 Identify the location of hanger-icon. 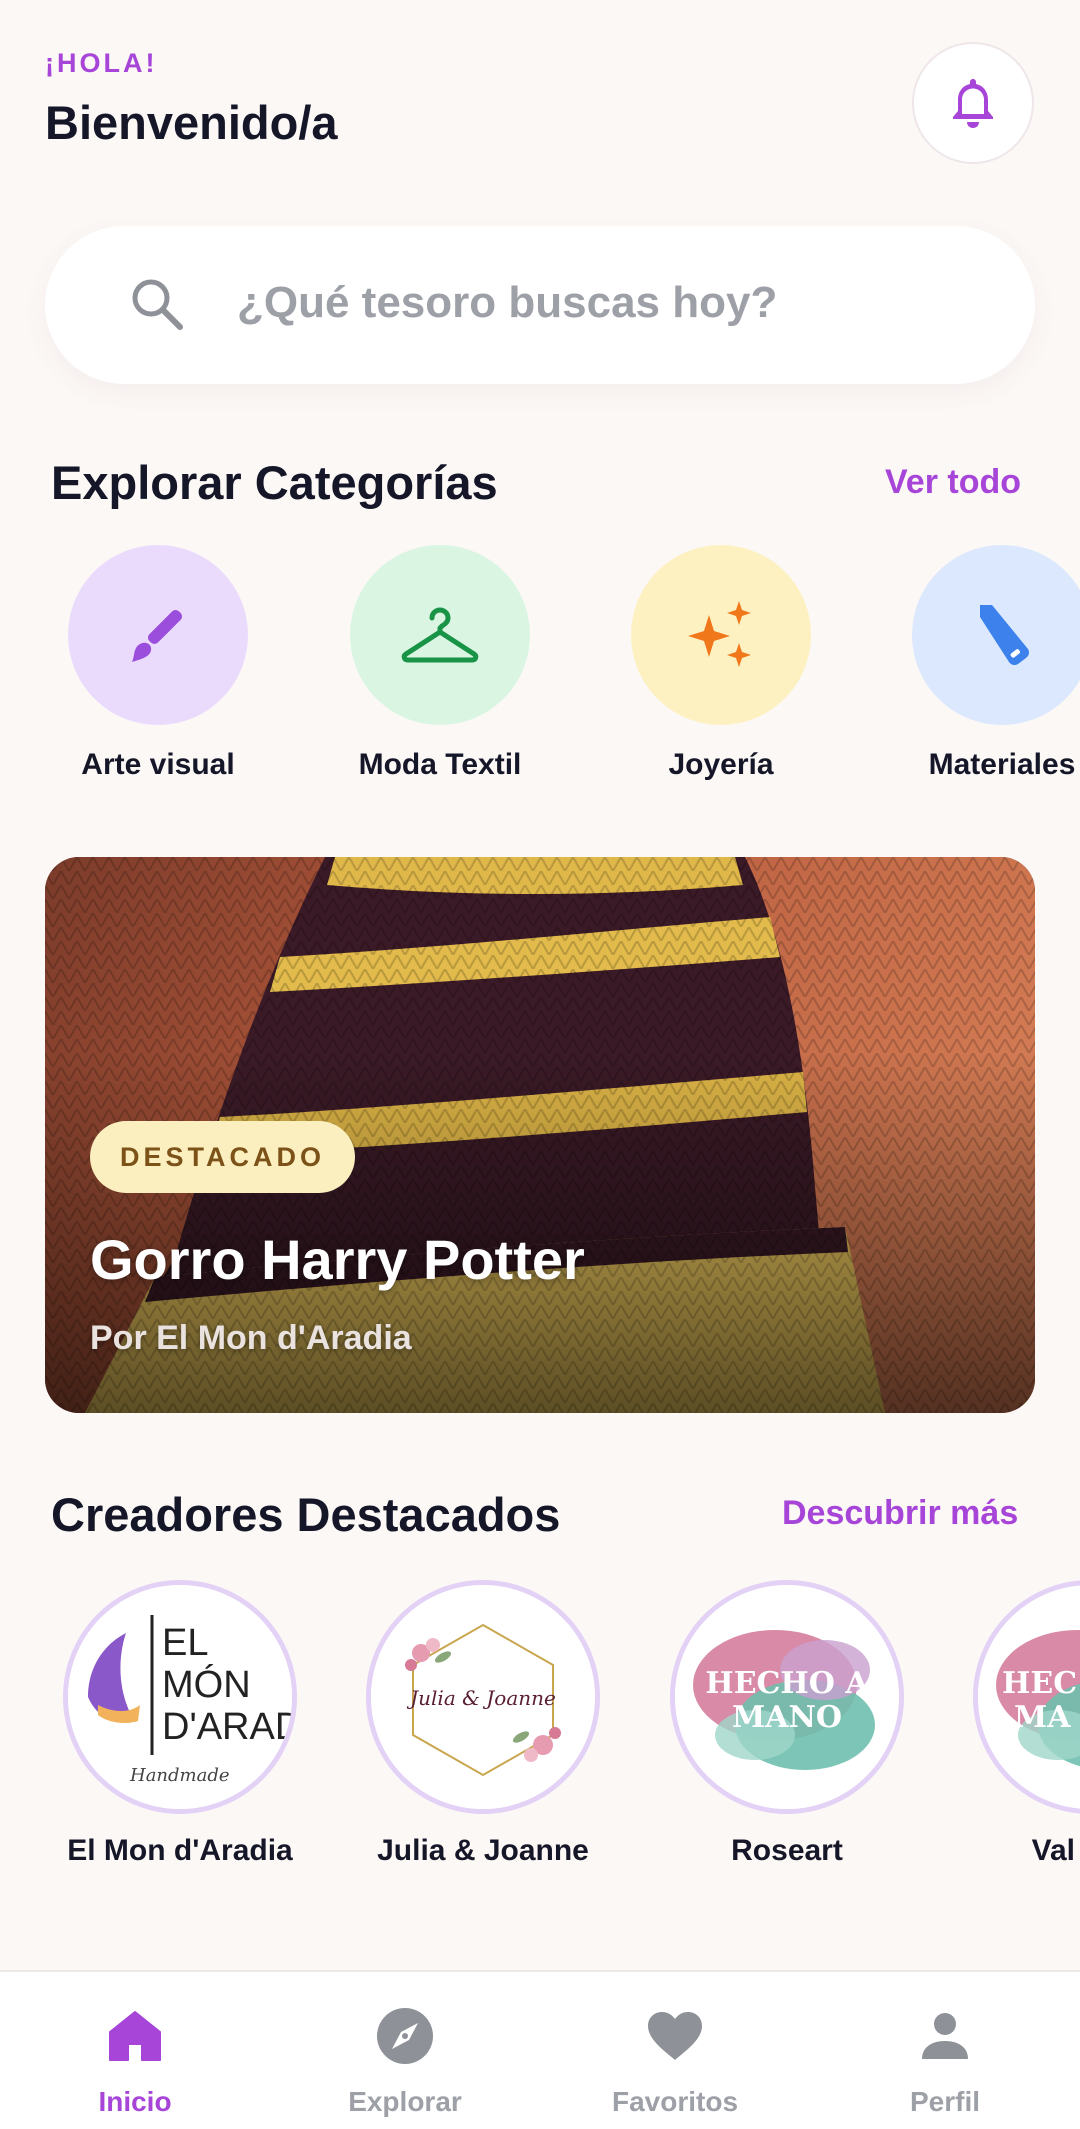
(440, 635).